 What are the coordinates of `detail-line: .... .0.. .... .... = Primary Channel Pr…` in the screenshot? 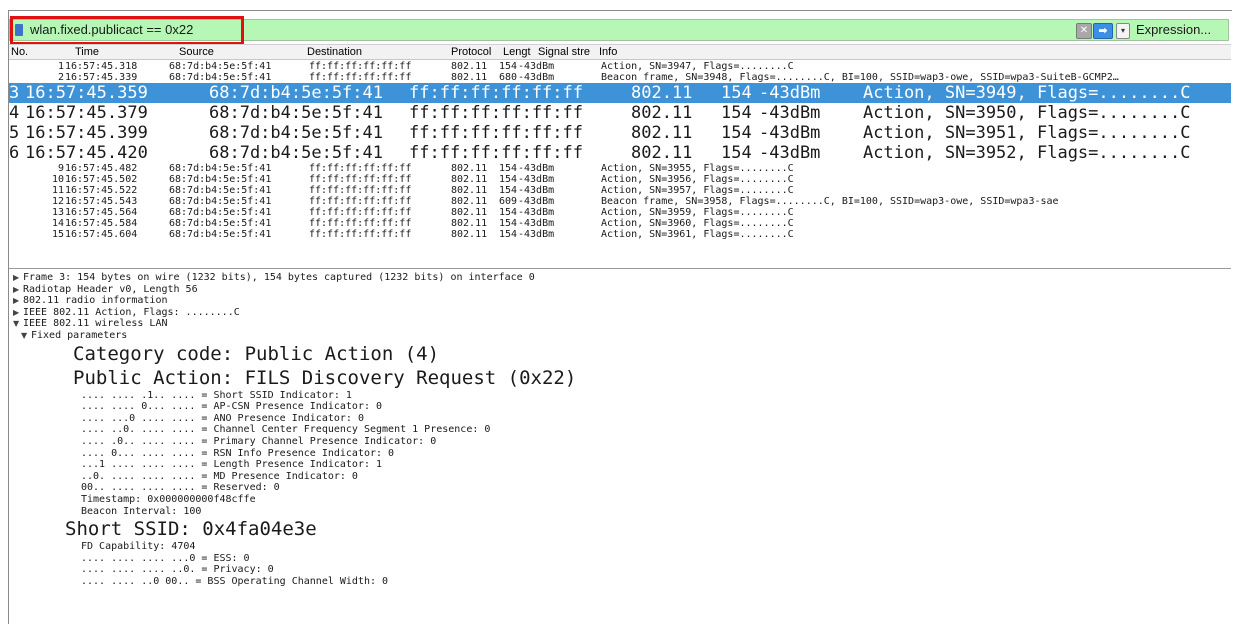 It's located at (258, 442).